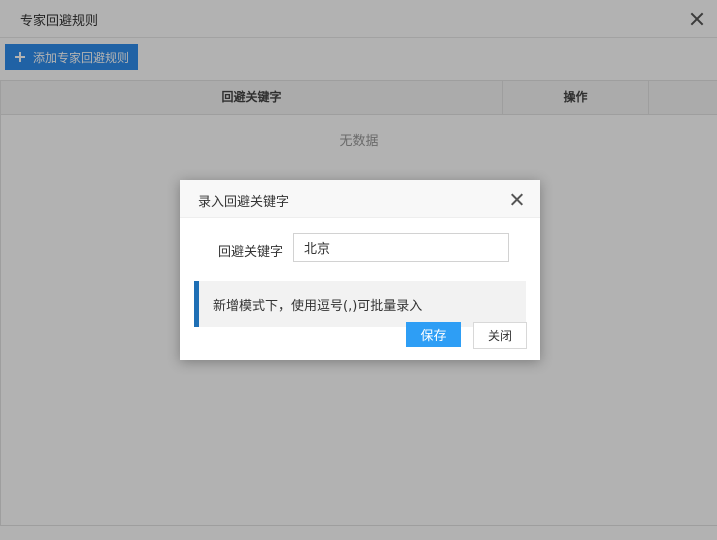 The image size is (717, 540). What do you see at coordinates (517, 199) in the screenshot?
I see `dialog-close-icon` at bounding box center [517, 199].